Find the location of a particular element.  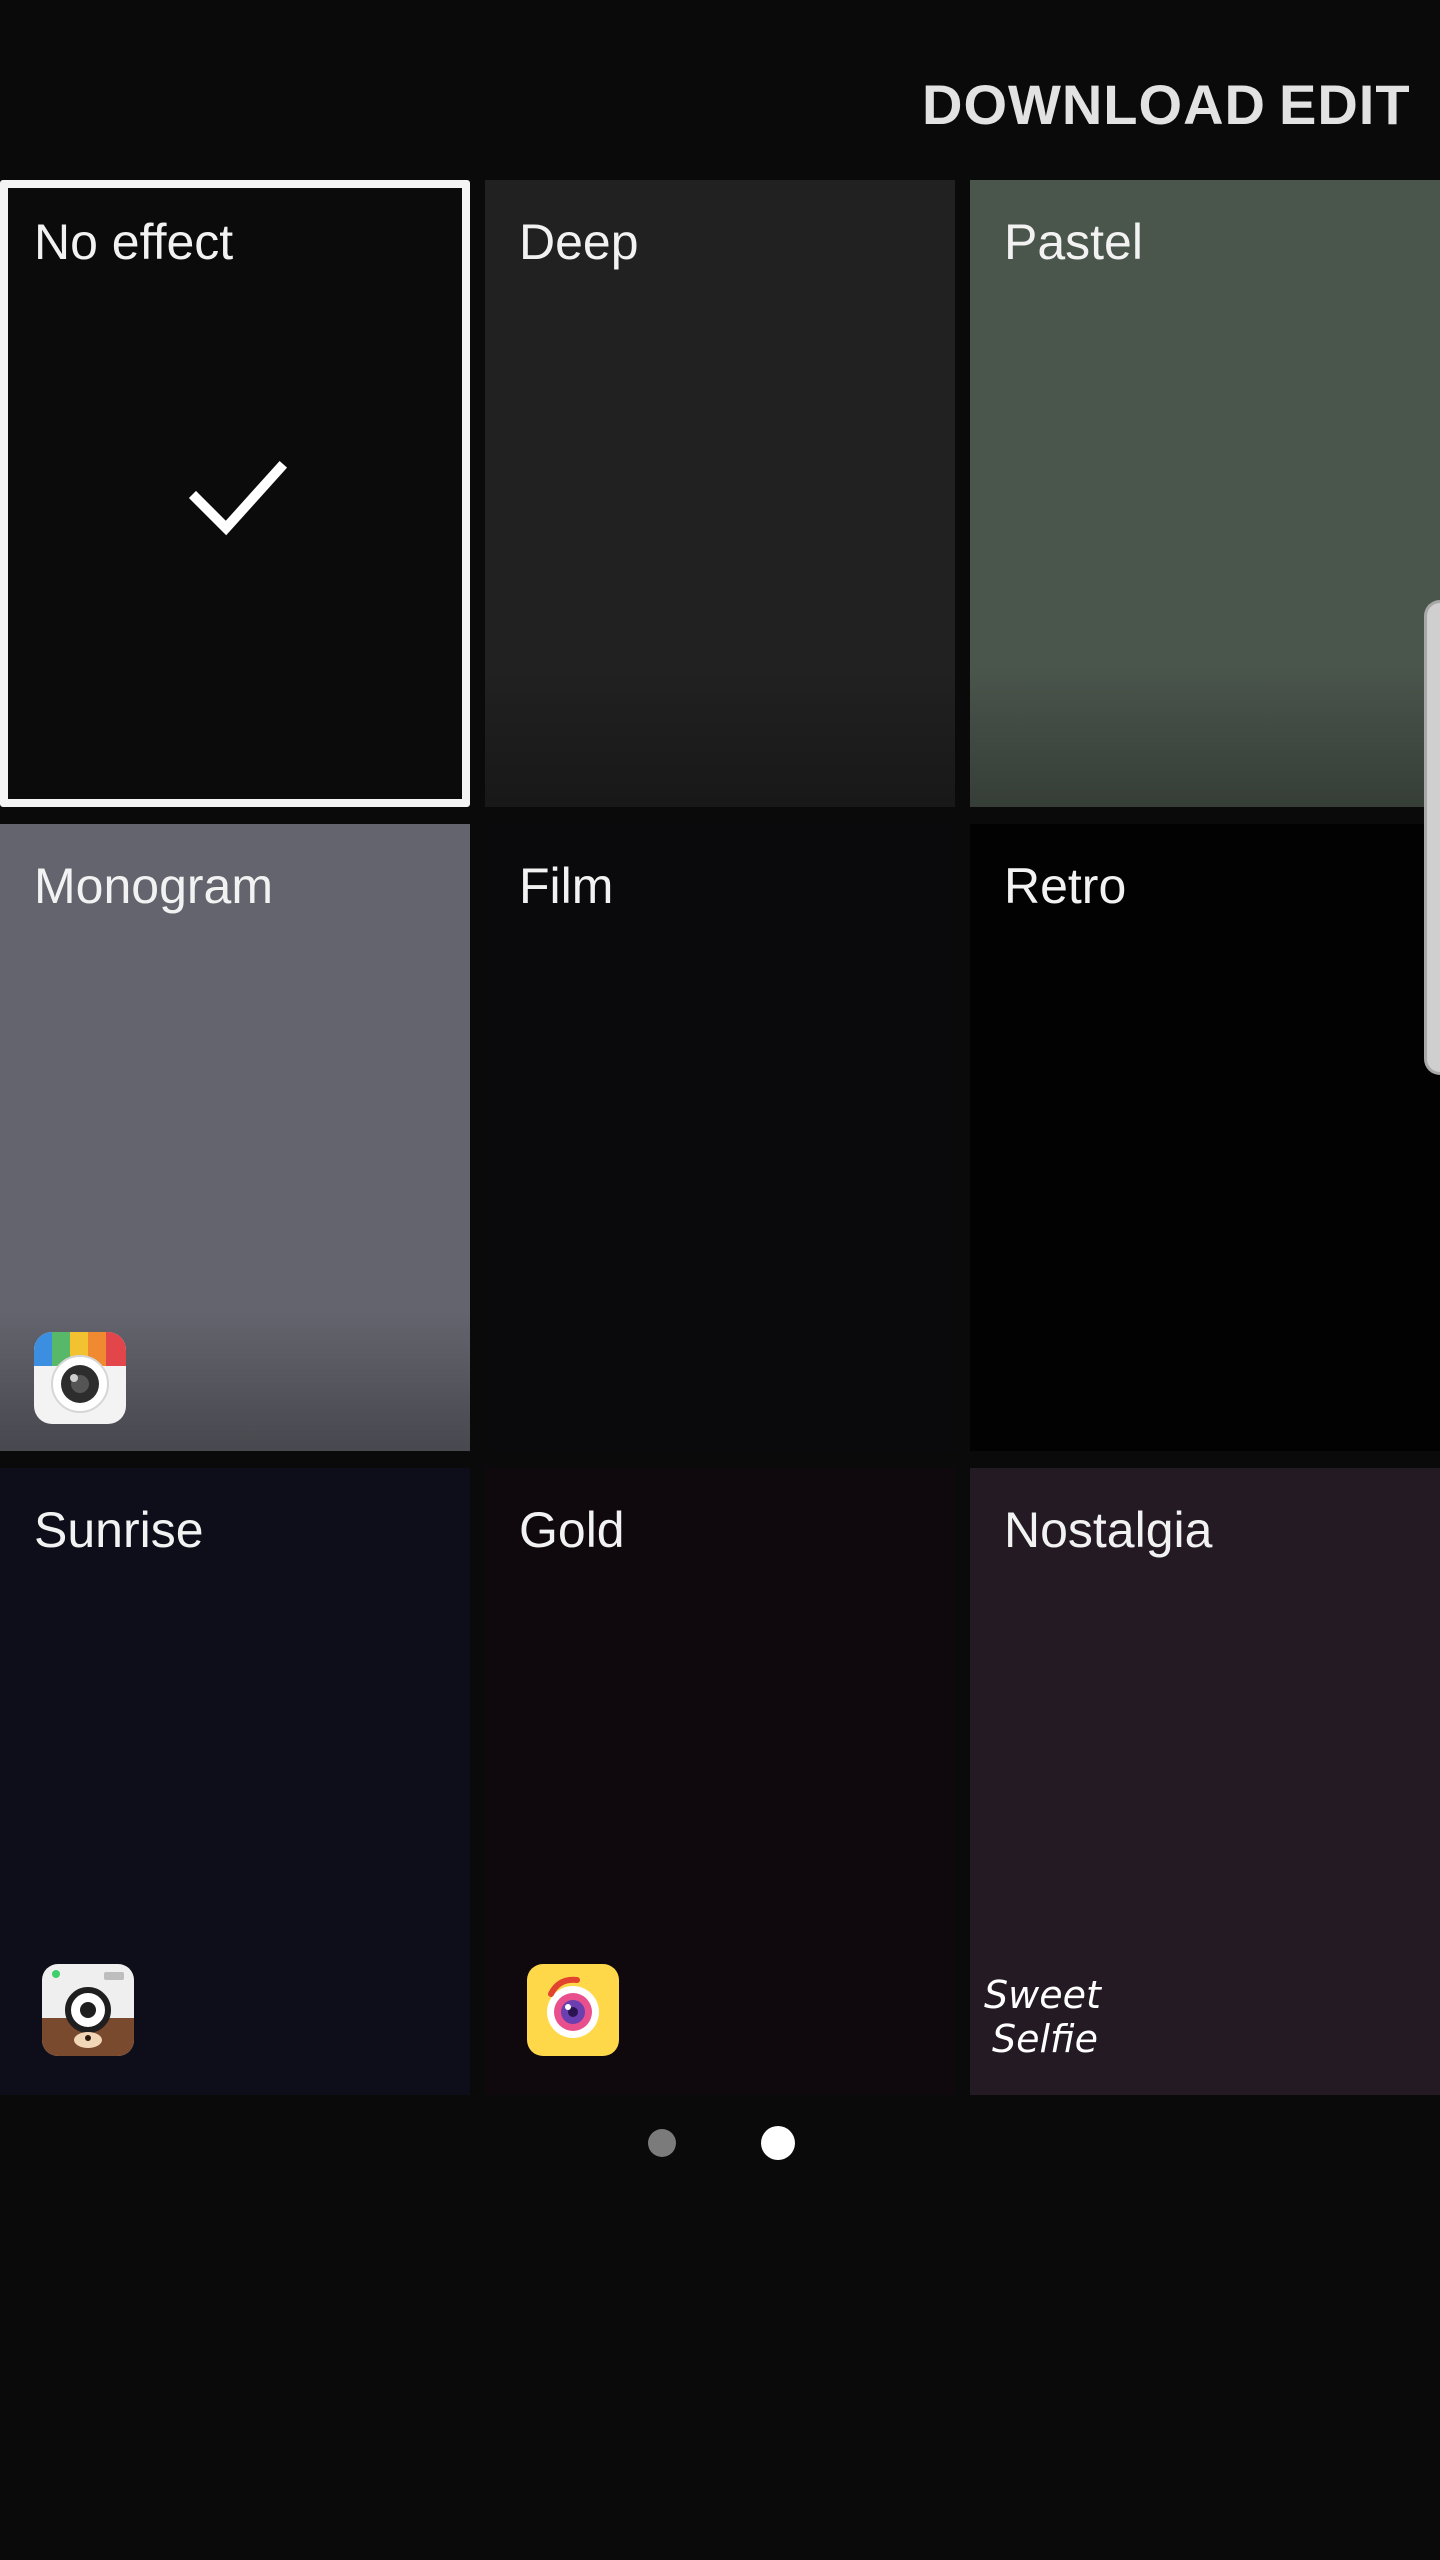

sweet-selfie-text-line2: Selfie is located at coordinates (1045, 2039).